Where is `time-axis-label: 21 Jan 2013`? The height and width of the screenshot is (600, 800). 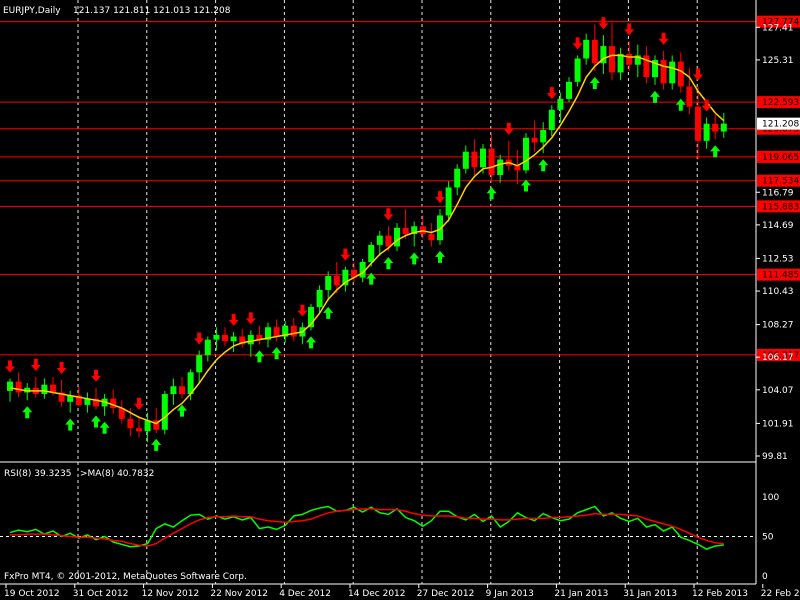
time-axis-label: 21 Jan 2013 is located at coordinates (581, 594).